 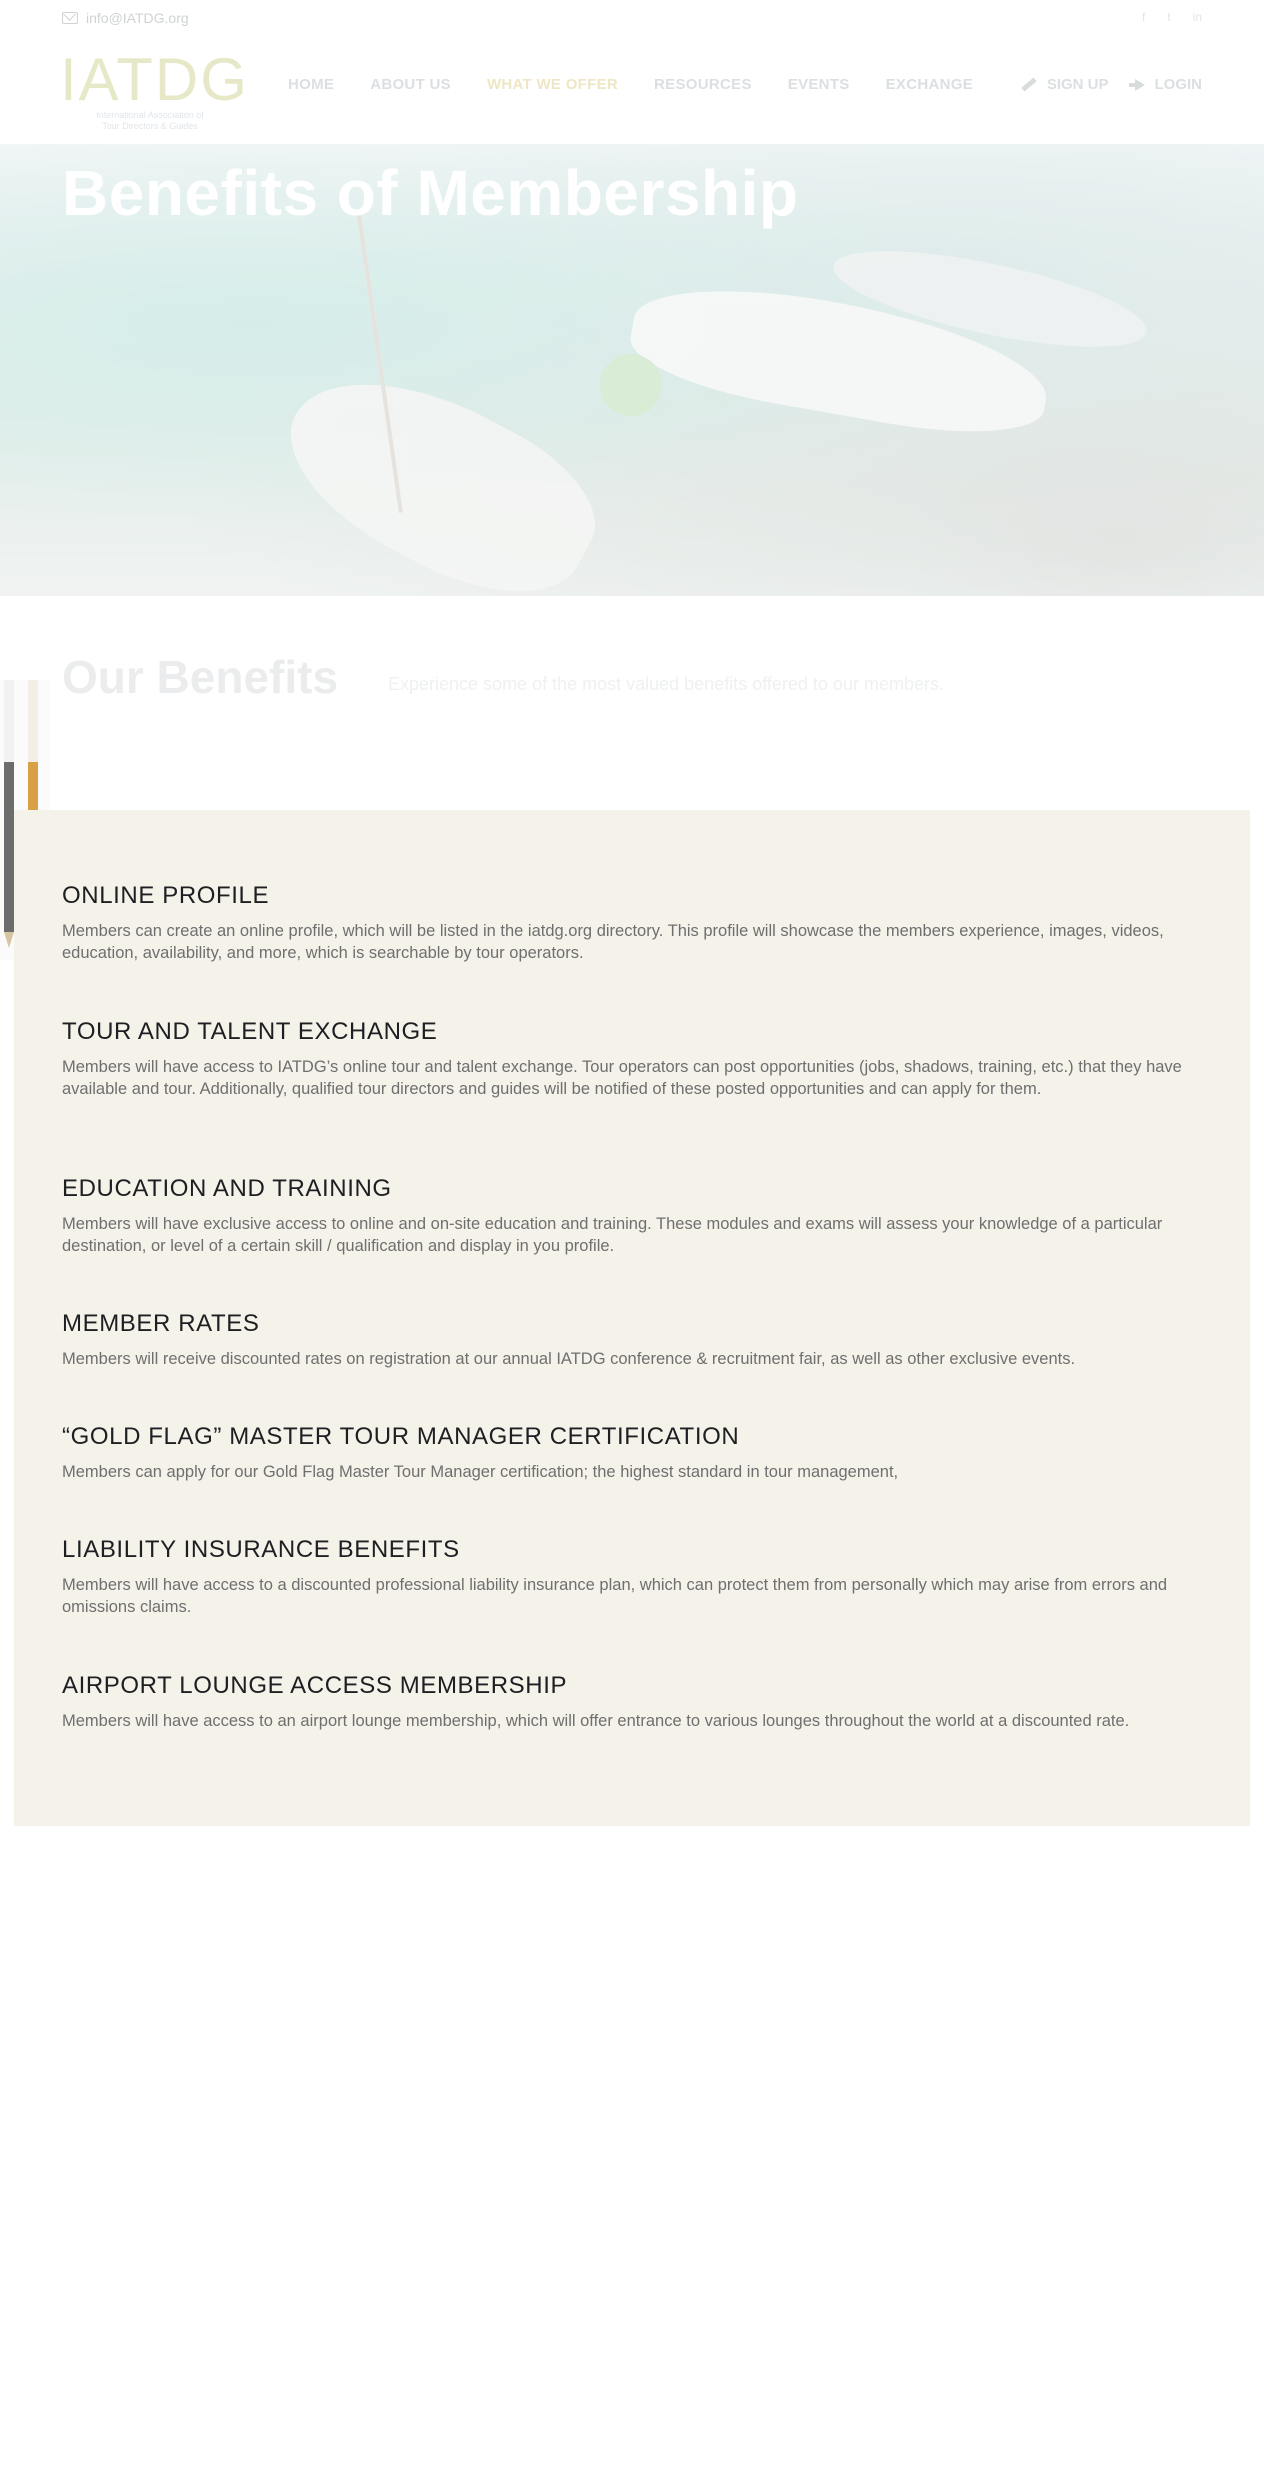 What do you see at coordinates (9, 721) in the screenshot?
I see `pencil-shaft-top-left` at bounding box center [9, 721].